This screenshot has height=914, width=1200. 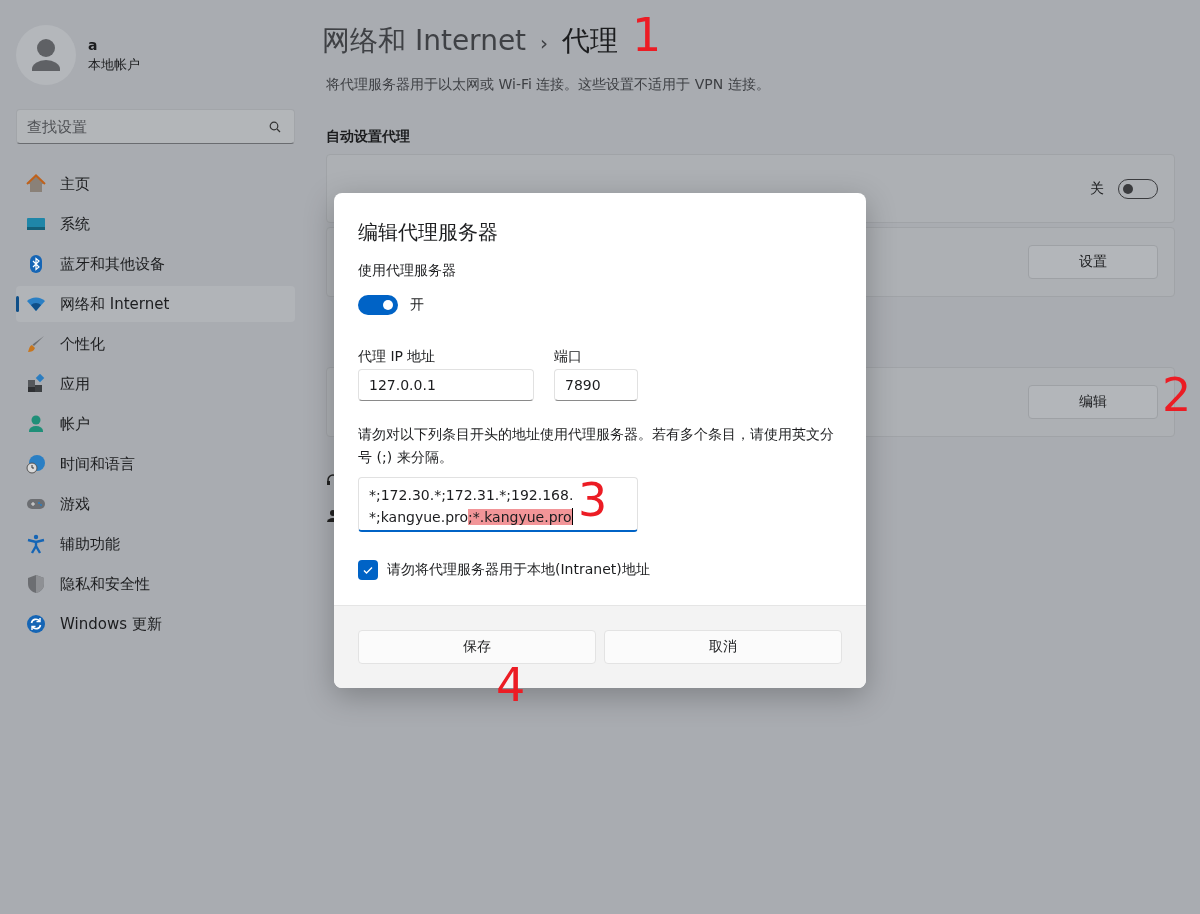 I want to click on field-label: 代理 IP 地址, so click(x=397, y=357).